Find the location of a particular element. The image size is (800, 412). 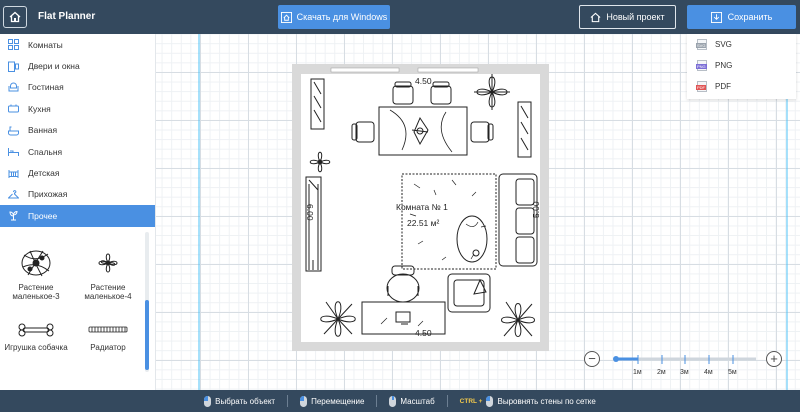

catalog-item-plant-small-4: Растение маленькое-4 is located at coordinates (108, 273).